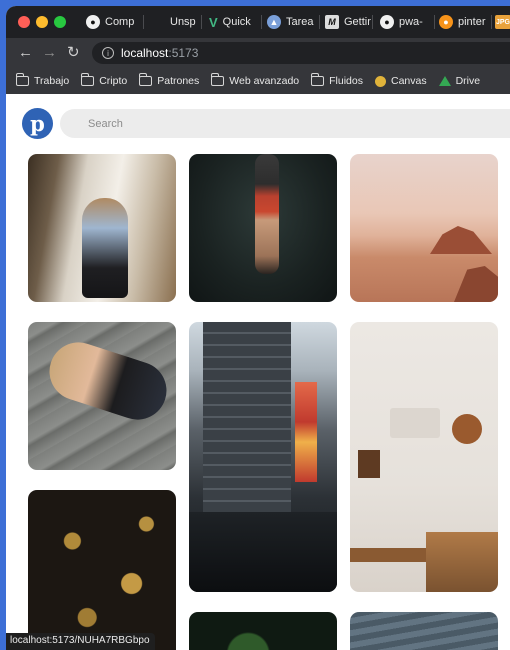 This screenshot has width=510, height=650. Describe the element at coordinates (424, 228) in the screenshot. I see `pin-desert-rock` at that location.